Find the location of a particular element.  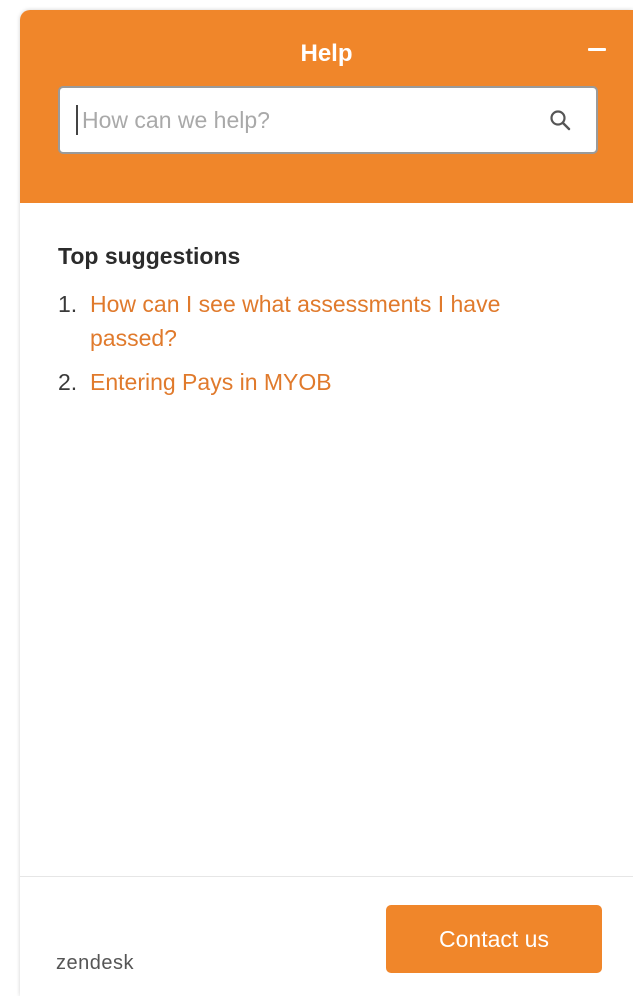

minimize-icon is located at coordinates (597, 49).